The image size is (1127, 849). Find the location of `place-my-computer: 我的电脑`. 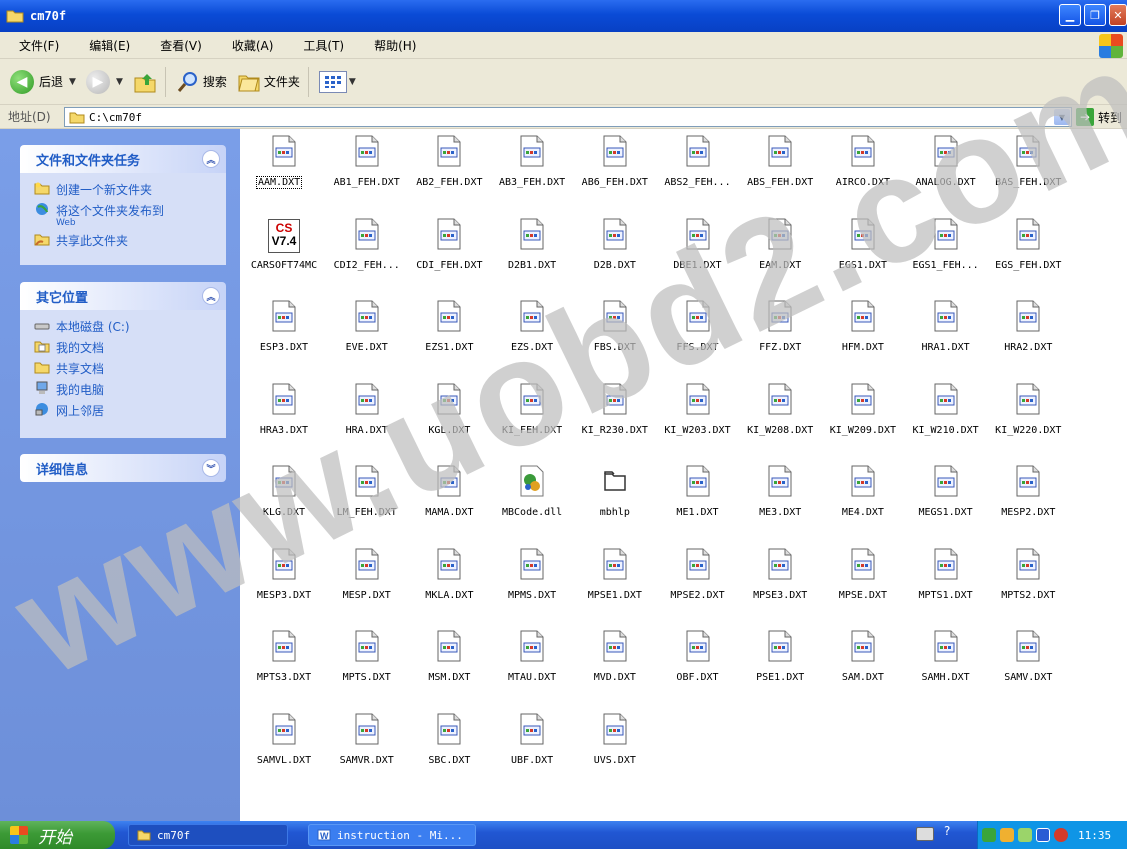

place-my-computer: 我的电脑 is located at coordinates (130, 389).